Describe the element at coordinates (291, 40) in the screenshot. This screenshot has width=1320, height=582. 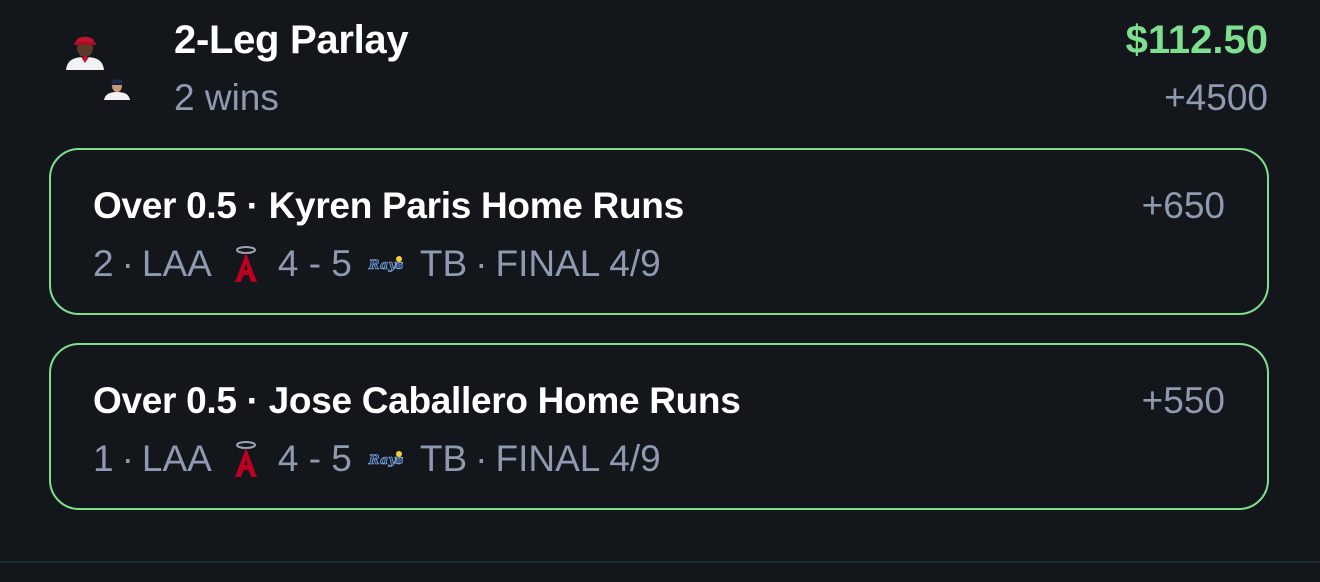
I see `parlay-title: 2-Leg Parlay` at that location.